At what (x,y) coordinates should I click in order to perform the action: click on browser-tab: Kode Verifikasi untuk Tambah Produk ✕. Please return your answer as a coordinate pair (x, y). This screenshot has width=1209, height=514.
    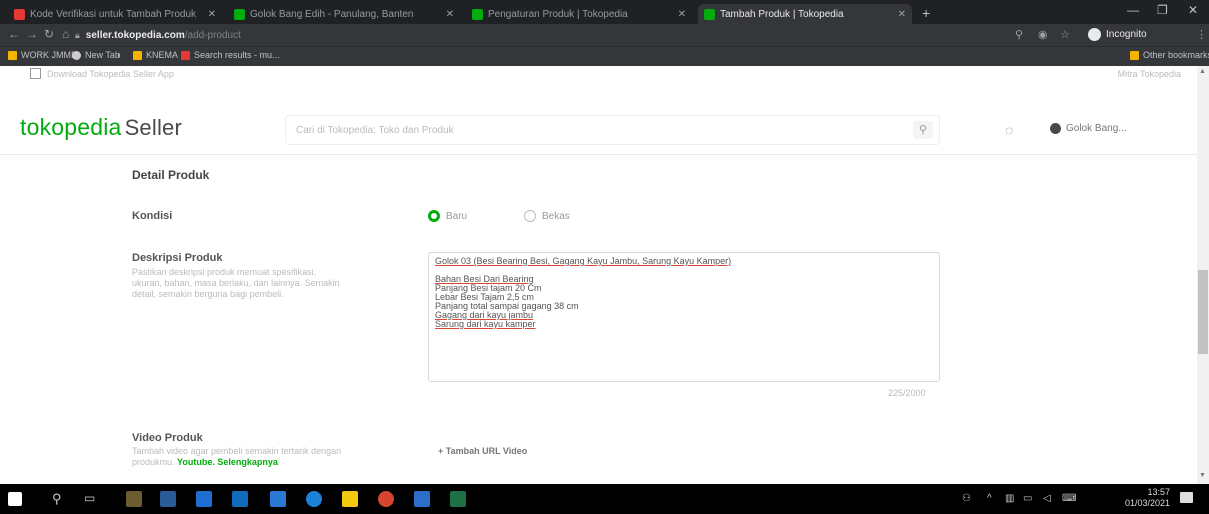
    Looking at the image, I should click on (115, 14).